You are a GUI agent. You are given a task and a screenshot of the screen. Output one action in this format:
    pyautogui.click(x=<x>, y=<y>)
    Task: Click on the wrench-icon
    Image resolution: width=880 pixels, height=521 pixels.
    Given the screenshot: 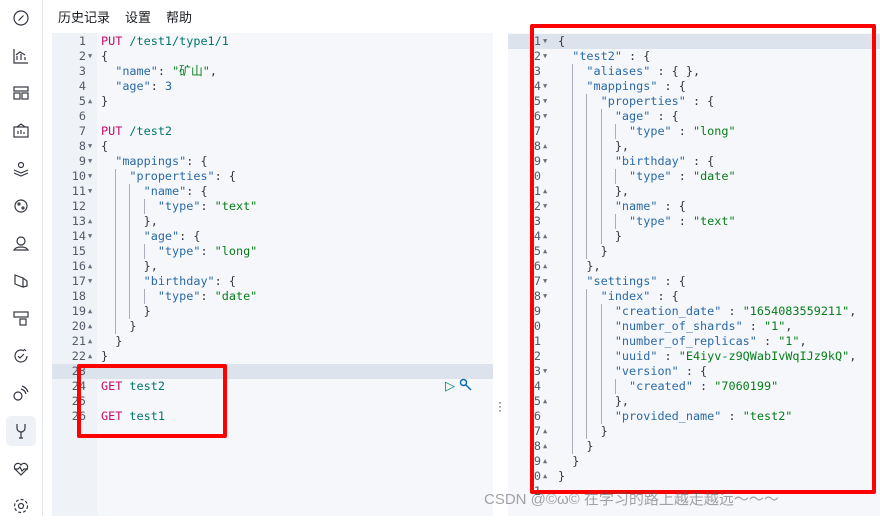 What is the action you would take?
    pyautogui.click(x=466, y=386)
    